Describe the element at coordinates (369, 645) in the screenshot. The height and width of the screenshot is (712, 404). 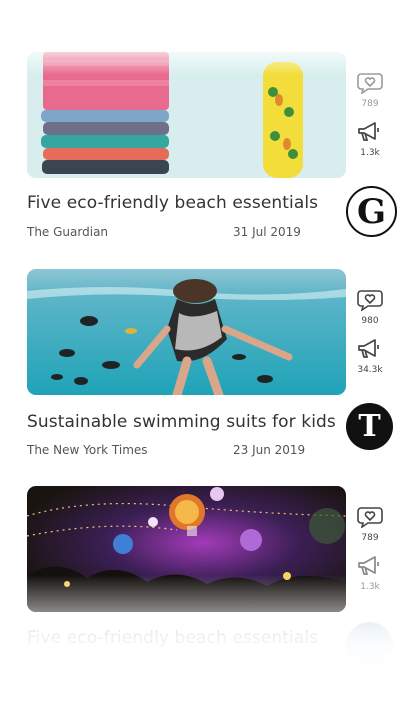
I see `publisher-logo` at that location.